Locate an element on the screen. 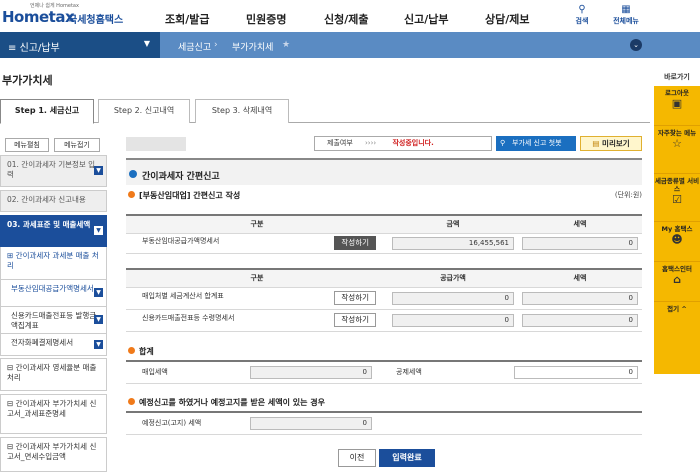 Image resolution: width=700 pixels, height=472 pixels. plus-icon: ⊞ is located at coordinates (11, 255).